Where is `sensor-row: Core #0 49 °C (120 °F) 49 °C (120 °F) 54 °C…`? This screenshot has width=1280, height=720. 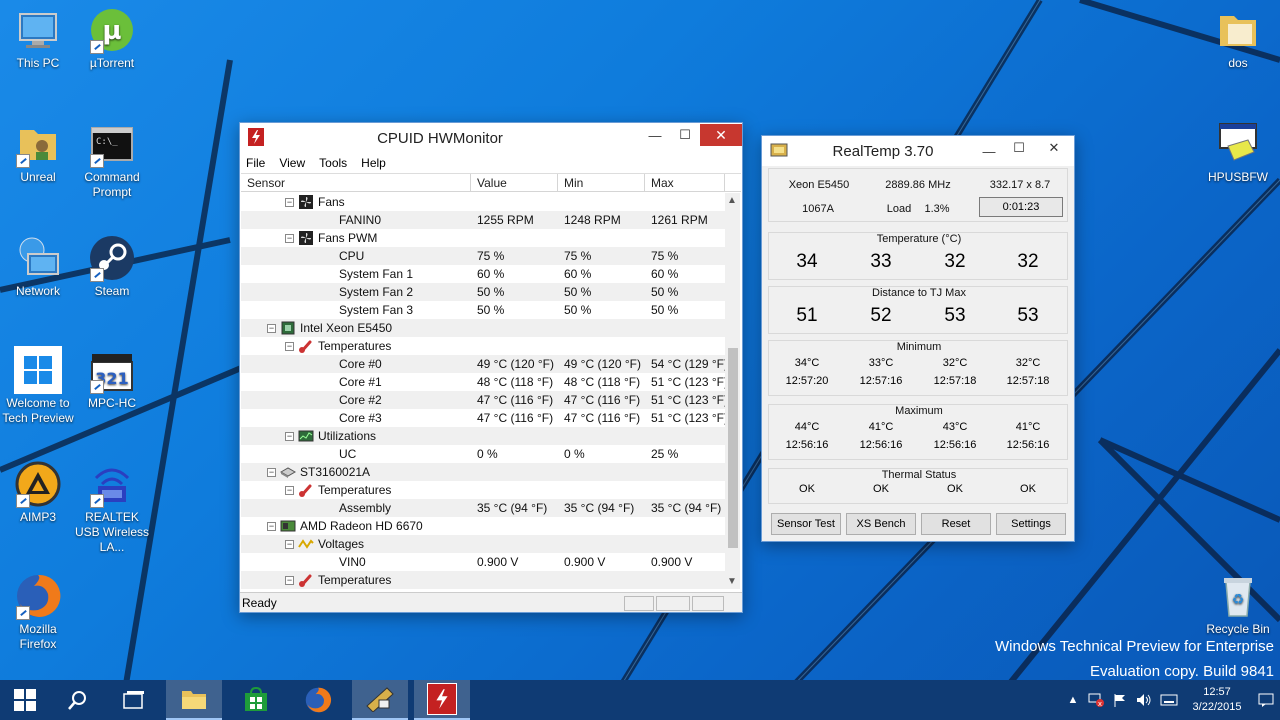 sensor-row: Core #0 49 °C (120 °F) 49 °C (120 °F) 54 °C… is located at coordinates (483, 364).